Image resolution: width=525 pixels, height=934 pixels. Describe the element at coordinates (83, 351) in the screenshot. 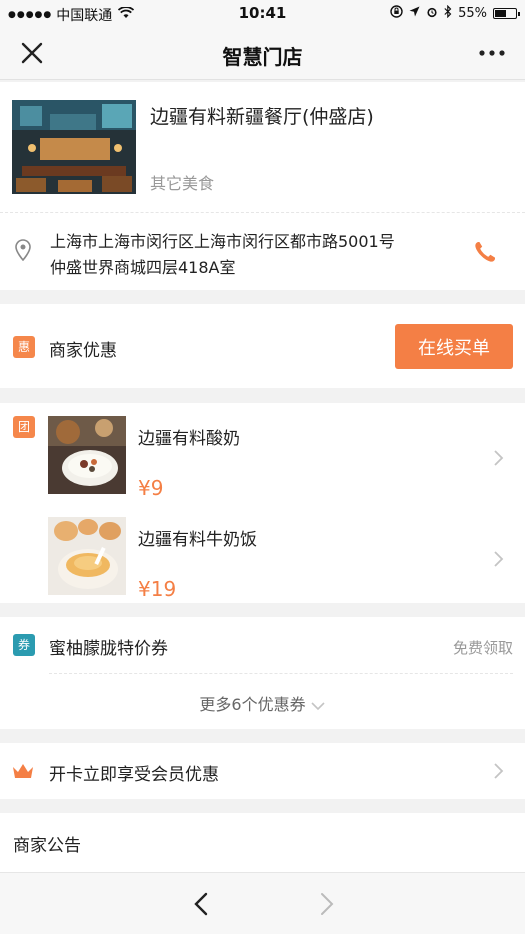

I see `offers-label: 商家优惠` at that location.